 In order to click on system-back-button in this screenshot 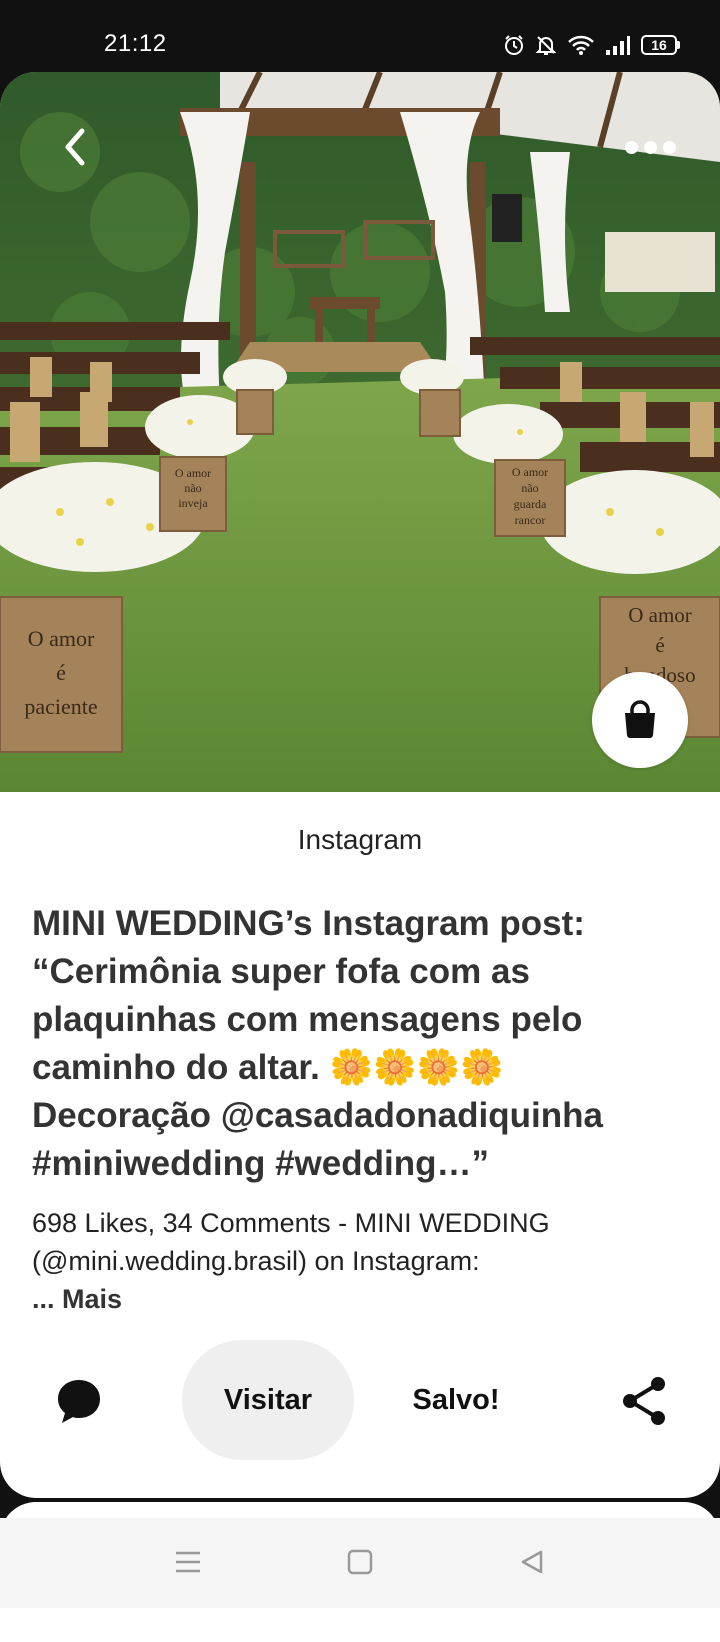, I will do `click(532, 1564)`.